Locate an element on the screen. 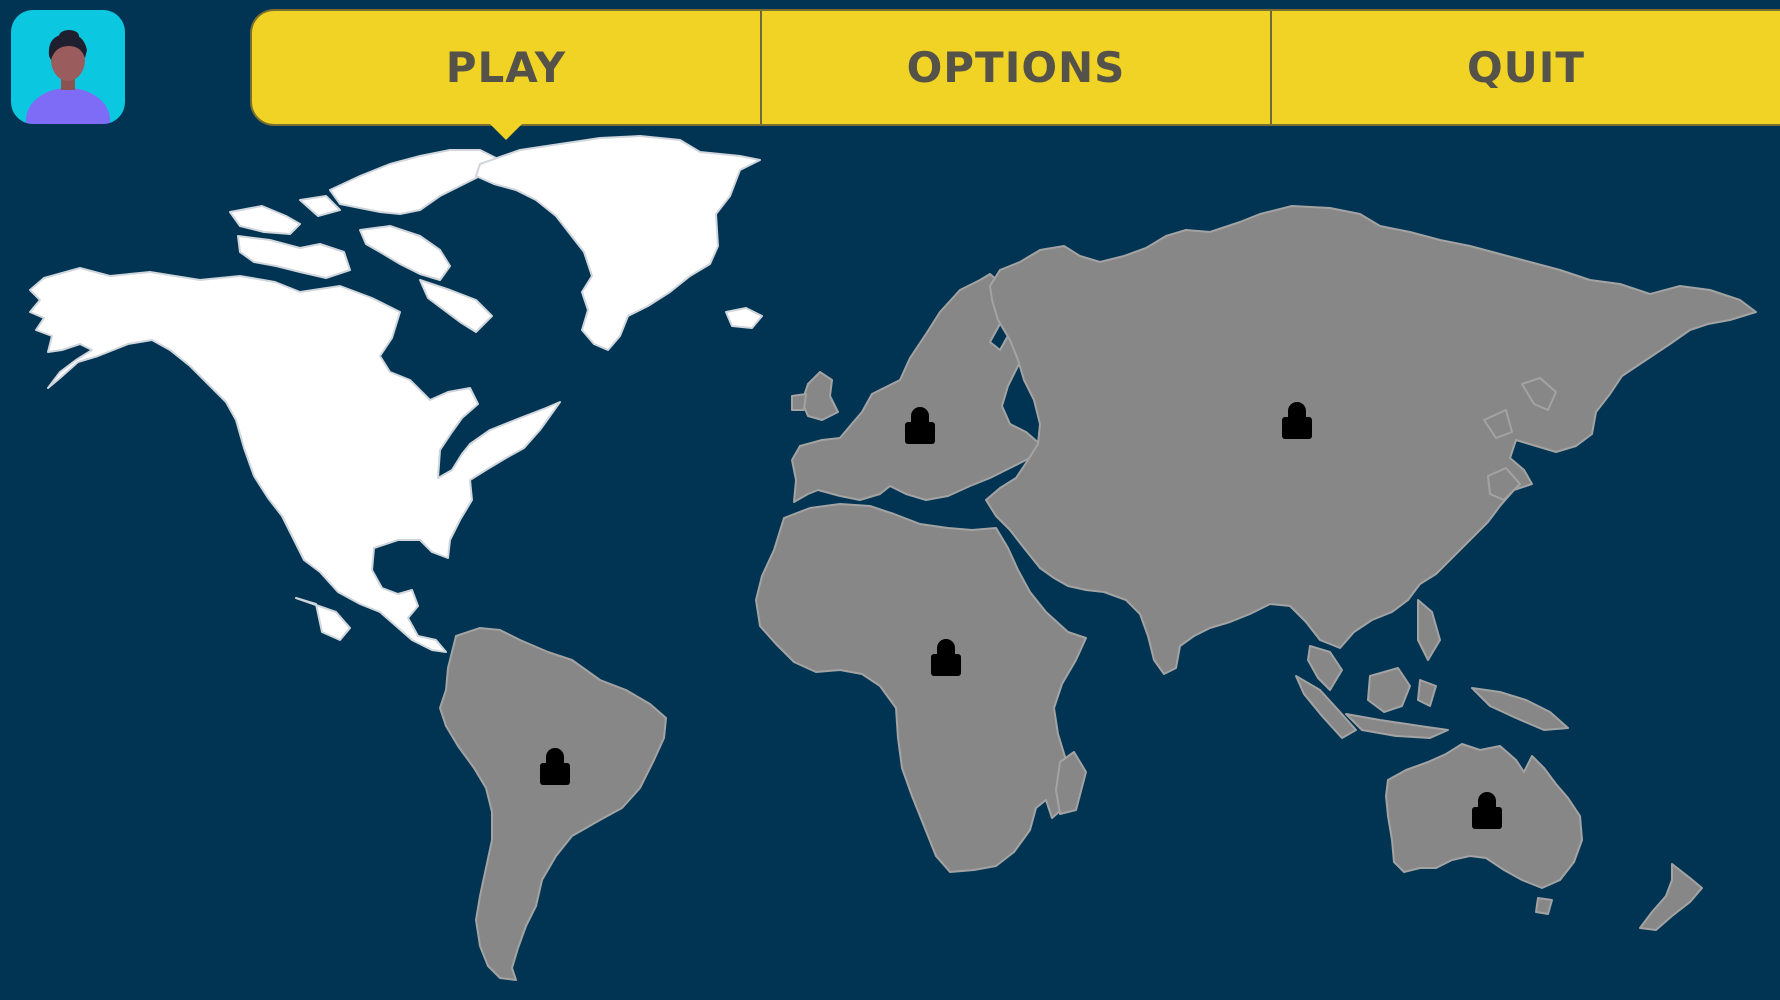 The image size is (1780, 1000). main-menu-bar: PLAY OPTIONS QUIT is located at coordinates (1015, 67).